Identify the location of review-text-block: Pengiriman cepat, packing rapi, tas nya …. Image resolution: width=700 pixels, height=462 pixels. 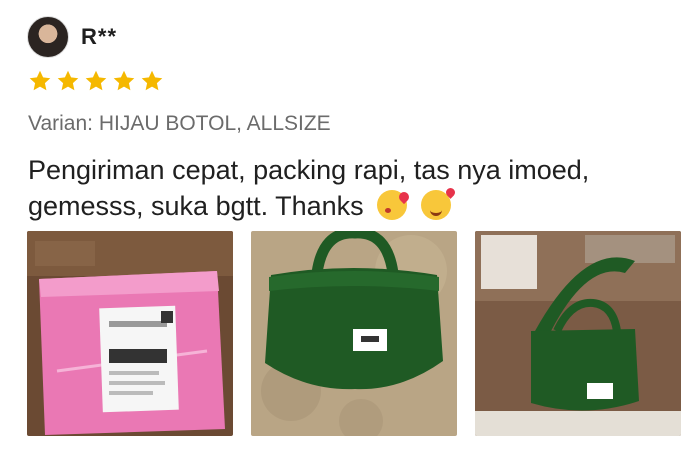
(348, 188).